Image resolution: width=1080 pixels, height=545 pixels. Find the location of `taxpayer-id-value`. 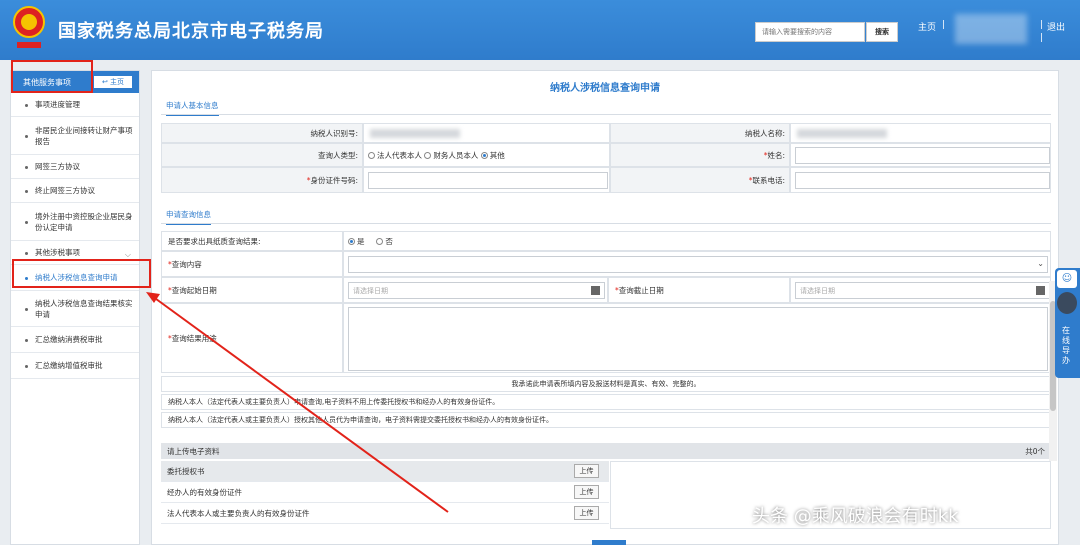

taxpayer-id-value is located at coordinates (486, 133).